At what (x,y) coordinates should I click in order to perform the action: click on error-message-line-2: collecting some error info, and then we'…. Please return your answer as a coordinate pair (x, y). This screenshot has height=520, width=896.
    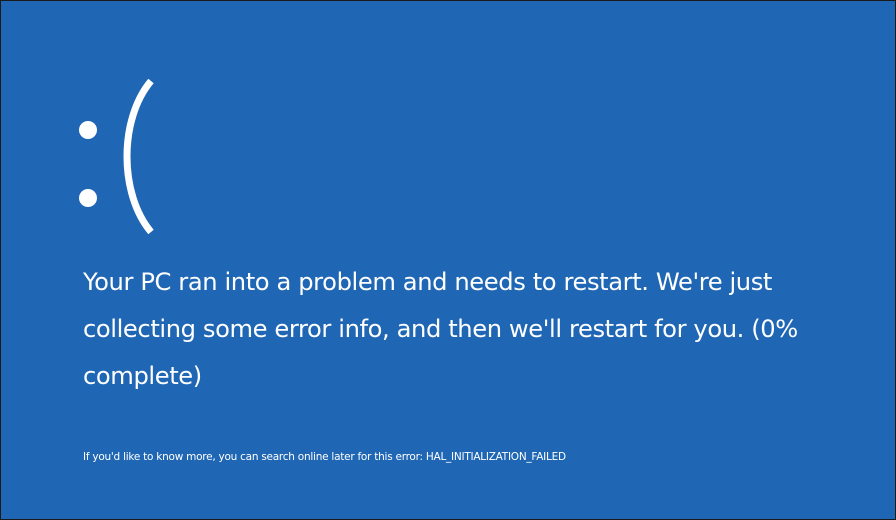
    Looking at the image, I should click on (440, 329).